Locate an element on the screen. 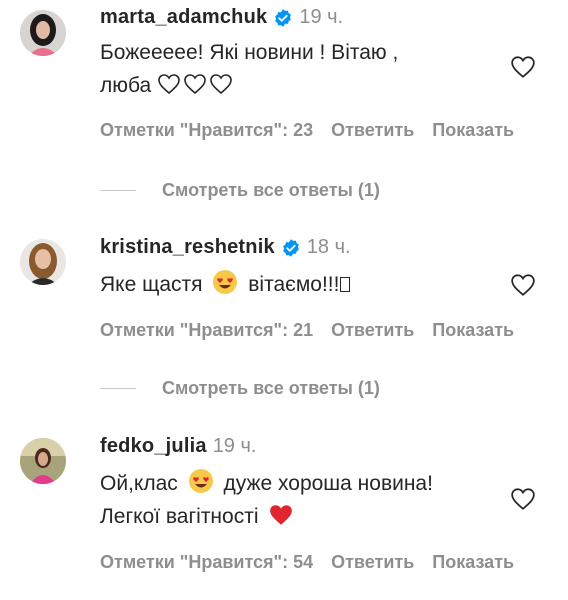 This screenshot has width=568, height=600. comment-actions: Отметки "Нравится": 54 Ответить Показать is located at coordinates (316, 562).